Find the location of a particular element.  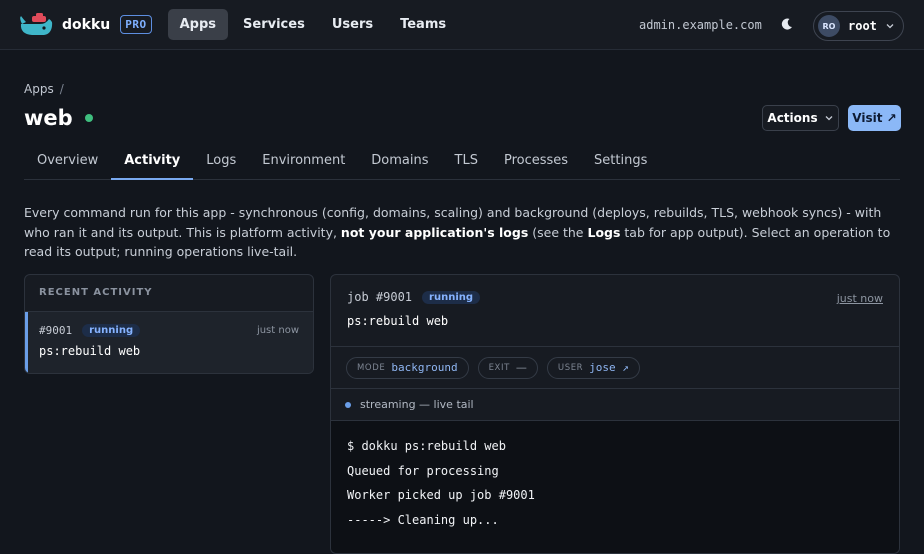

status-dot-icon is located at coordinates (88, 118).